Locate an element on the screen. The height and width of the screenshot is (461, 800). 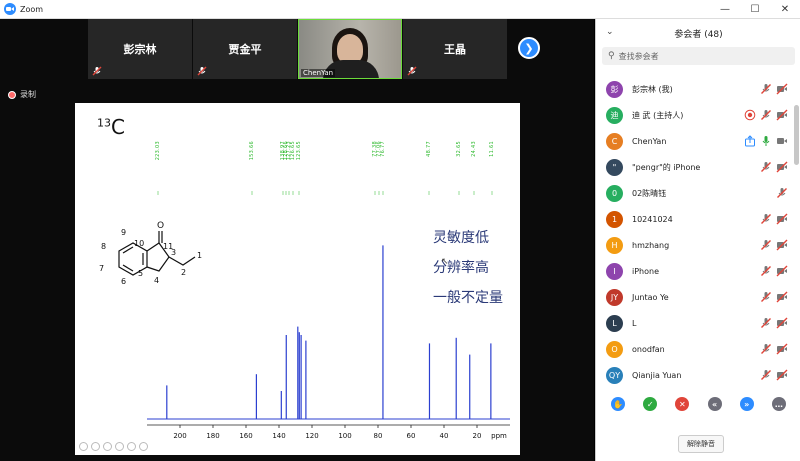
indanone-structure: O 11 3 2 1 4 5 6 7 8 9 10 is located at coordinates (150, 253).